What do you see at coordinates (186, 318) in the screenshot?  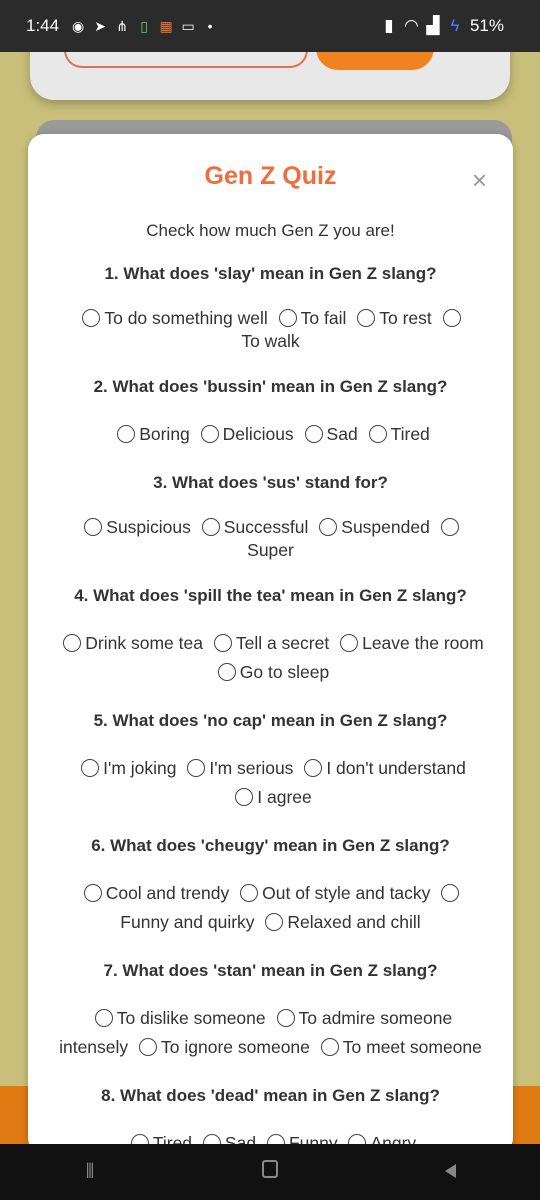 I see `option-label: To do something well` at bounding box center [186, 318].